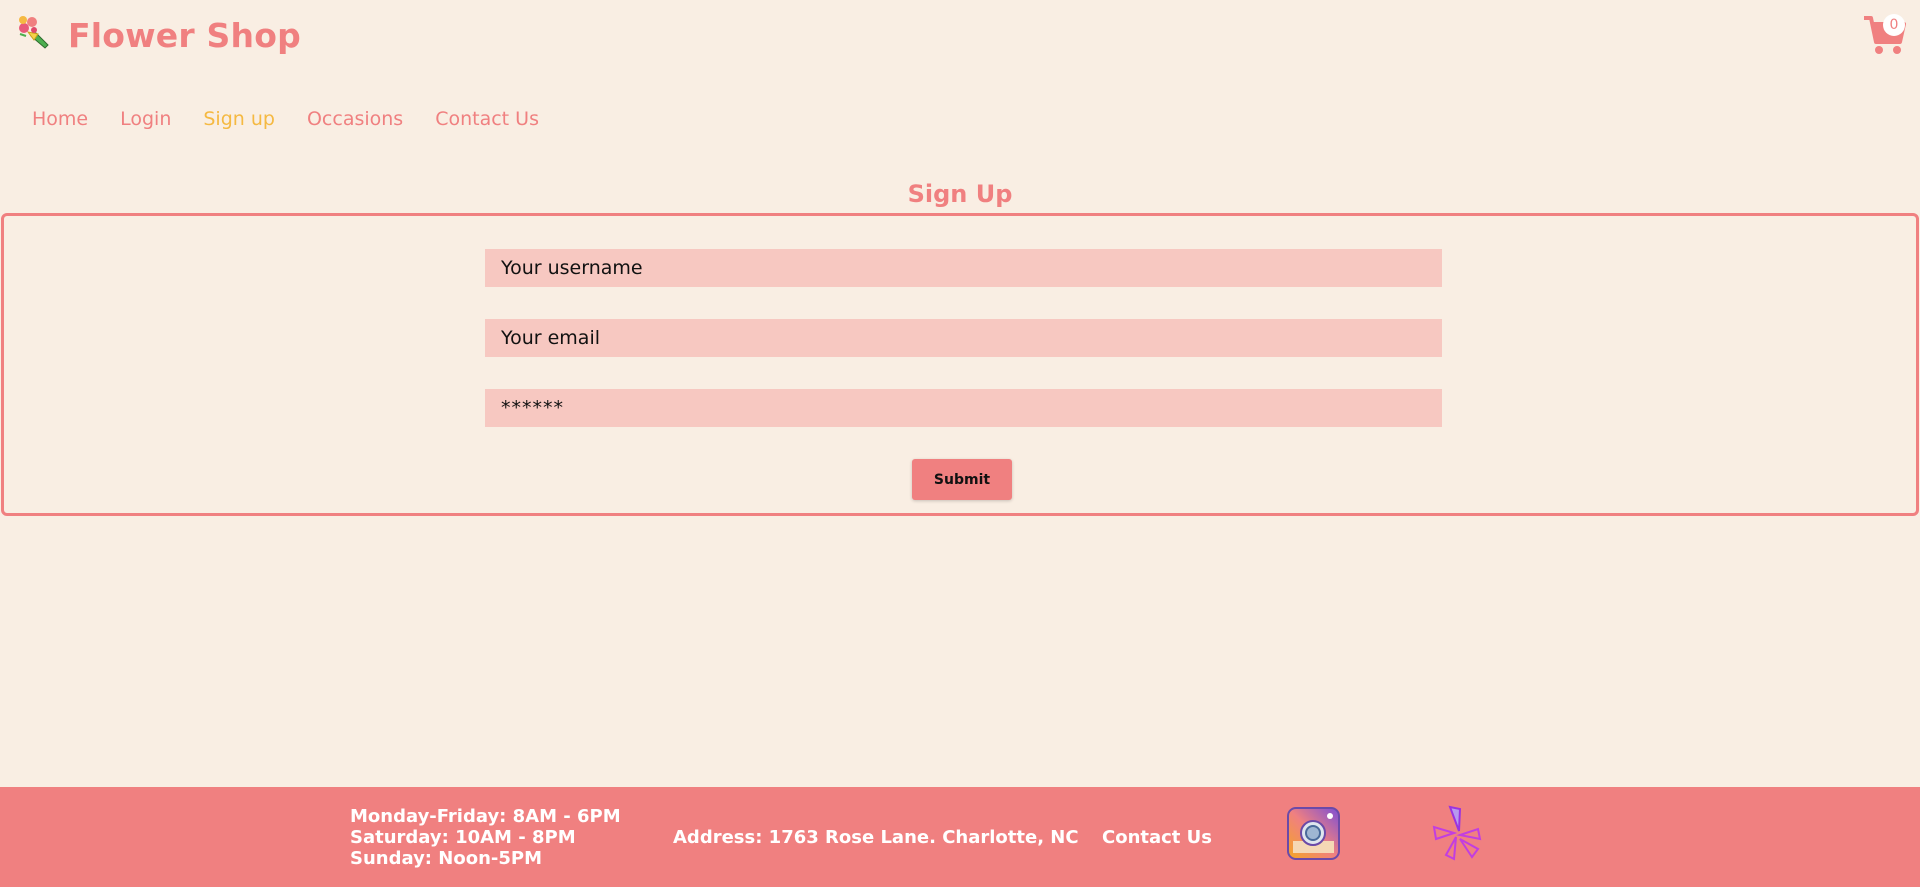  What do you see at coordinates (1894, 25) in the screenshot?
I see `cart-count-badge: 0` at bounding box center [1894, 25].